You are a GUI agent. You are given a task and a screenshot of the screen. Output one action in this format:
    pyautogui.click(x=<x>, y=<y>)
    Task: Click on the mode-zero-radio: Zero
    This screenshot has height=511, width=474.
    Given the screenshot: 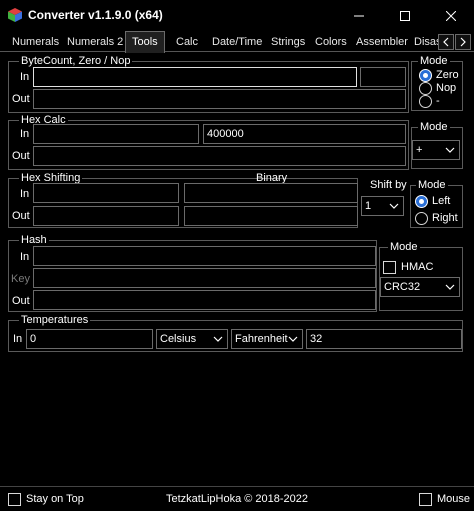 What is the action you would take?
    pyautogui.click(x=439, y=75)
    